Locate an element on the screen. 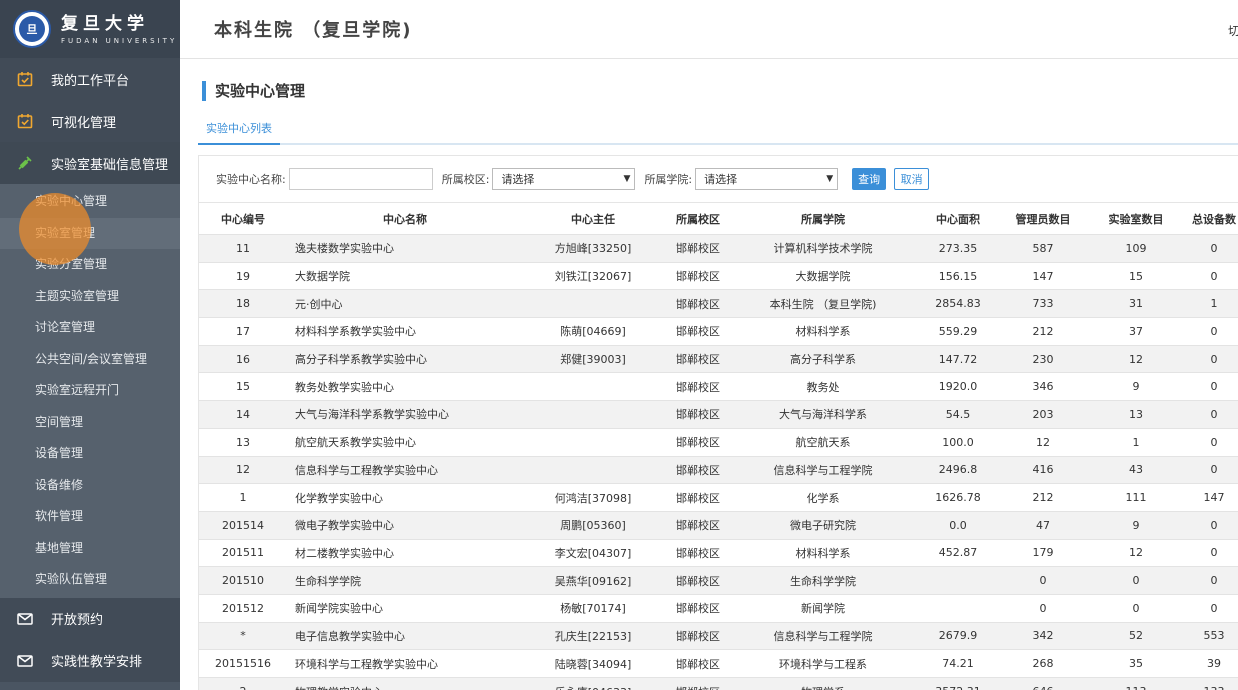  table-row: 14 大气与海洋科学系教学实验中心 邯郸校区 大气与海洋科学系 54.5 203 13 0 is located at coordinates (718, 414).